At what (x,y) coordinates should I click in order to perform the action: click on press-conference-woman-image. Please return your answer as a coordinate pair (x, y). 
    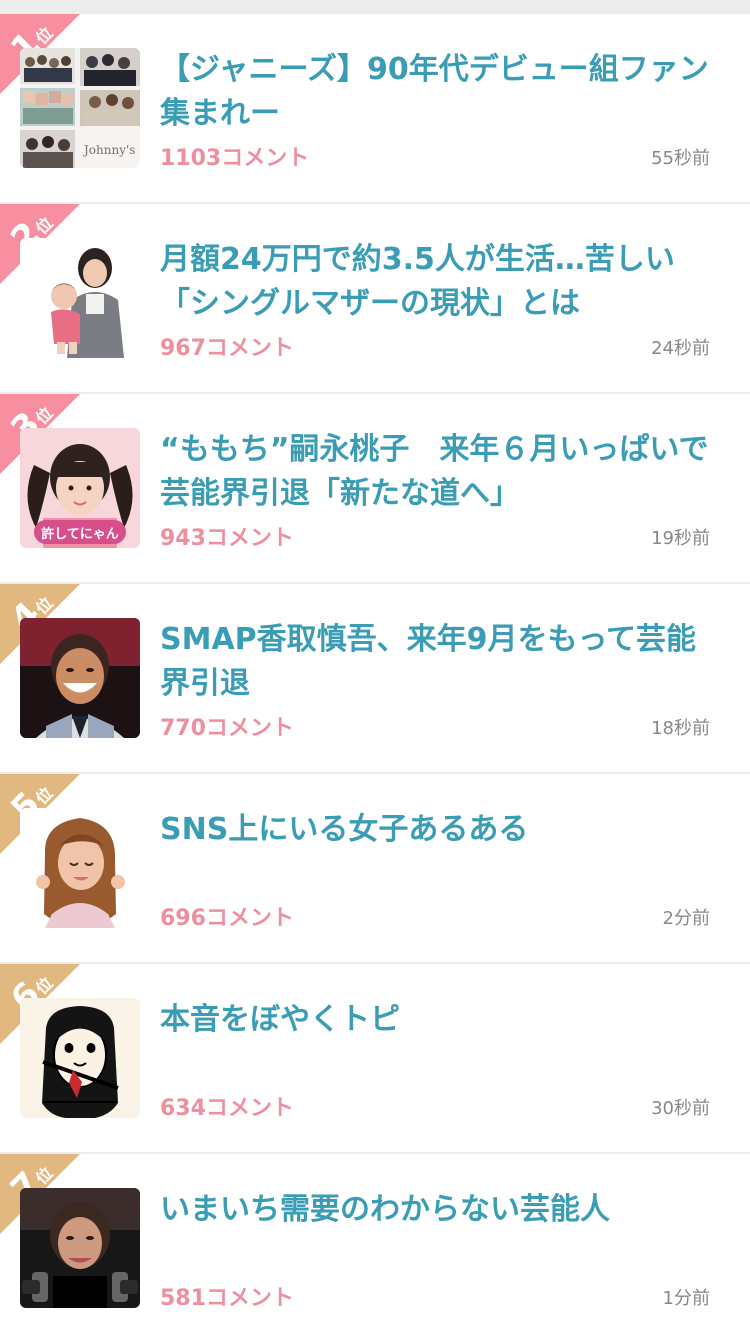
    Looking at the image, I should click on (80, 1248).